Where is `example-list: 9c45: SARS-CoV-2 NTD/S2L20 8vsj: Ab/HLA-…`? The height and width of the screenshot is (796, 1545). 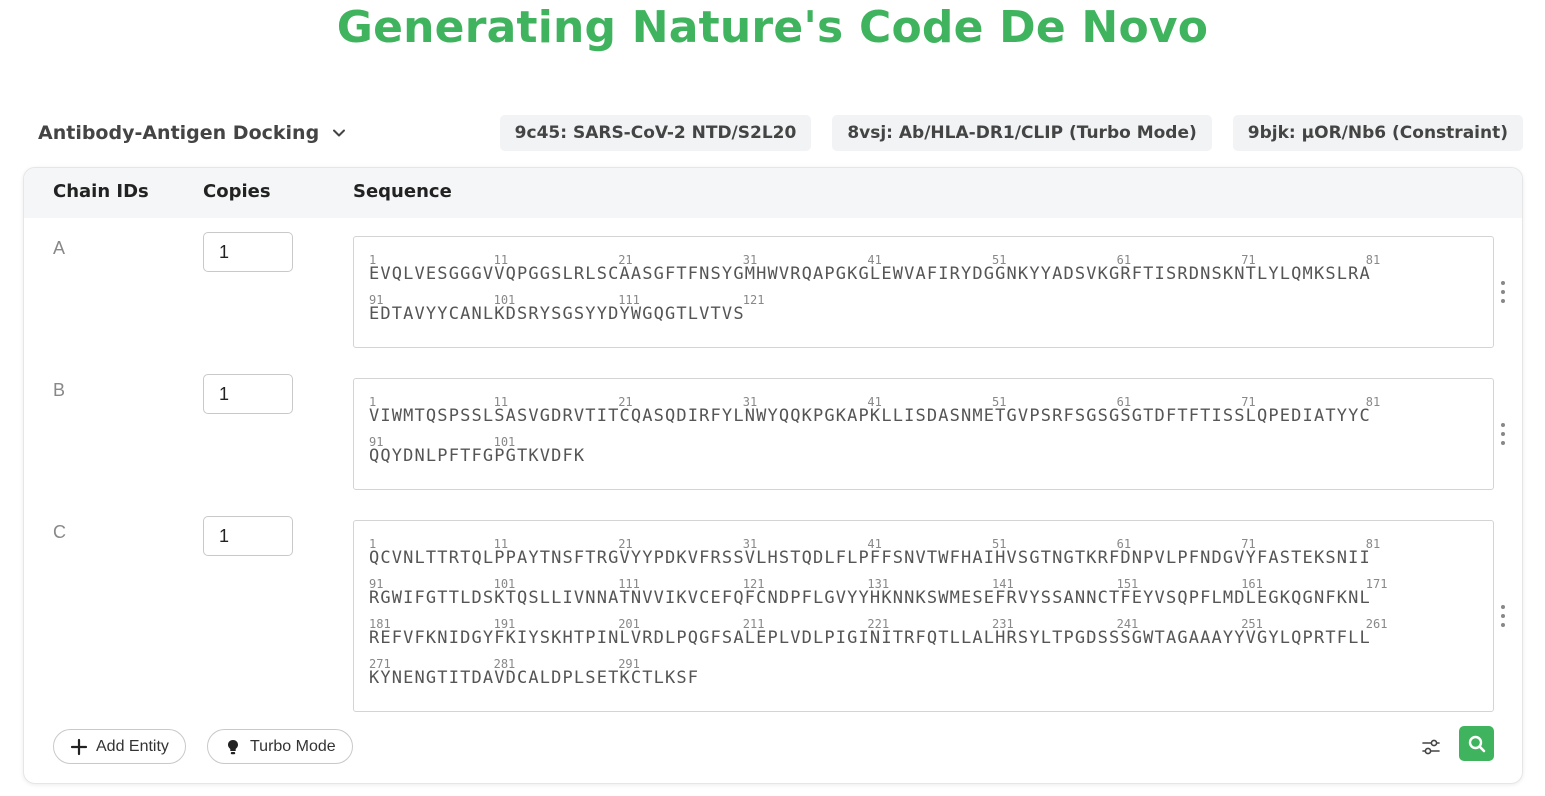
example-list: 9c45: SARS-CoV-2 NTD/S2L20 8vsj: Ab/HLA-… is located at coordinates (1011, 133).